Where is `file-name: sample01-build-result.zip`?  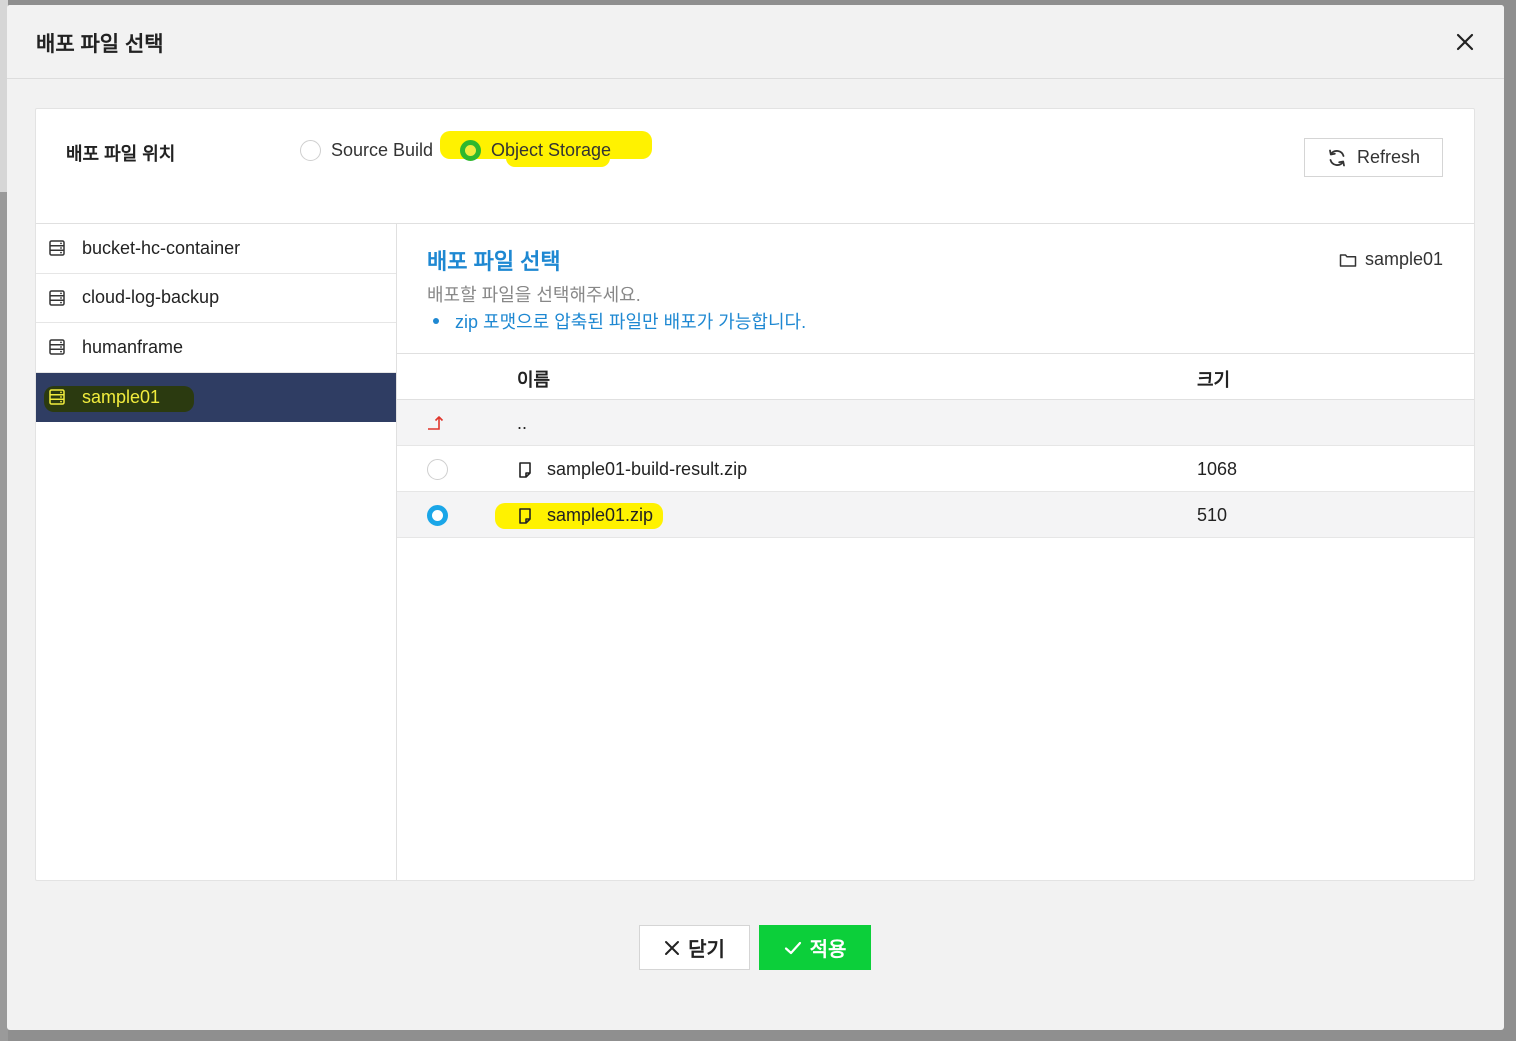
file-name: sample01-build-result.zip is located at coordinates (632, 469).